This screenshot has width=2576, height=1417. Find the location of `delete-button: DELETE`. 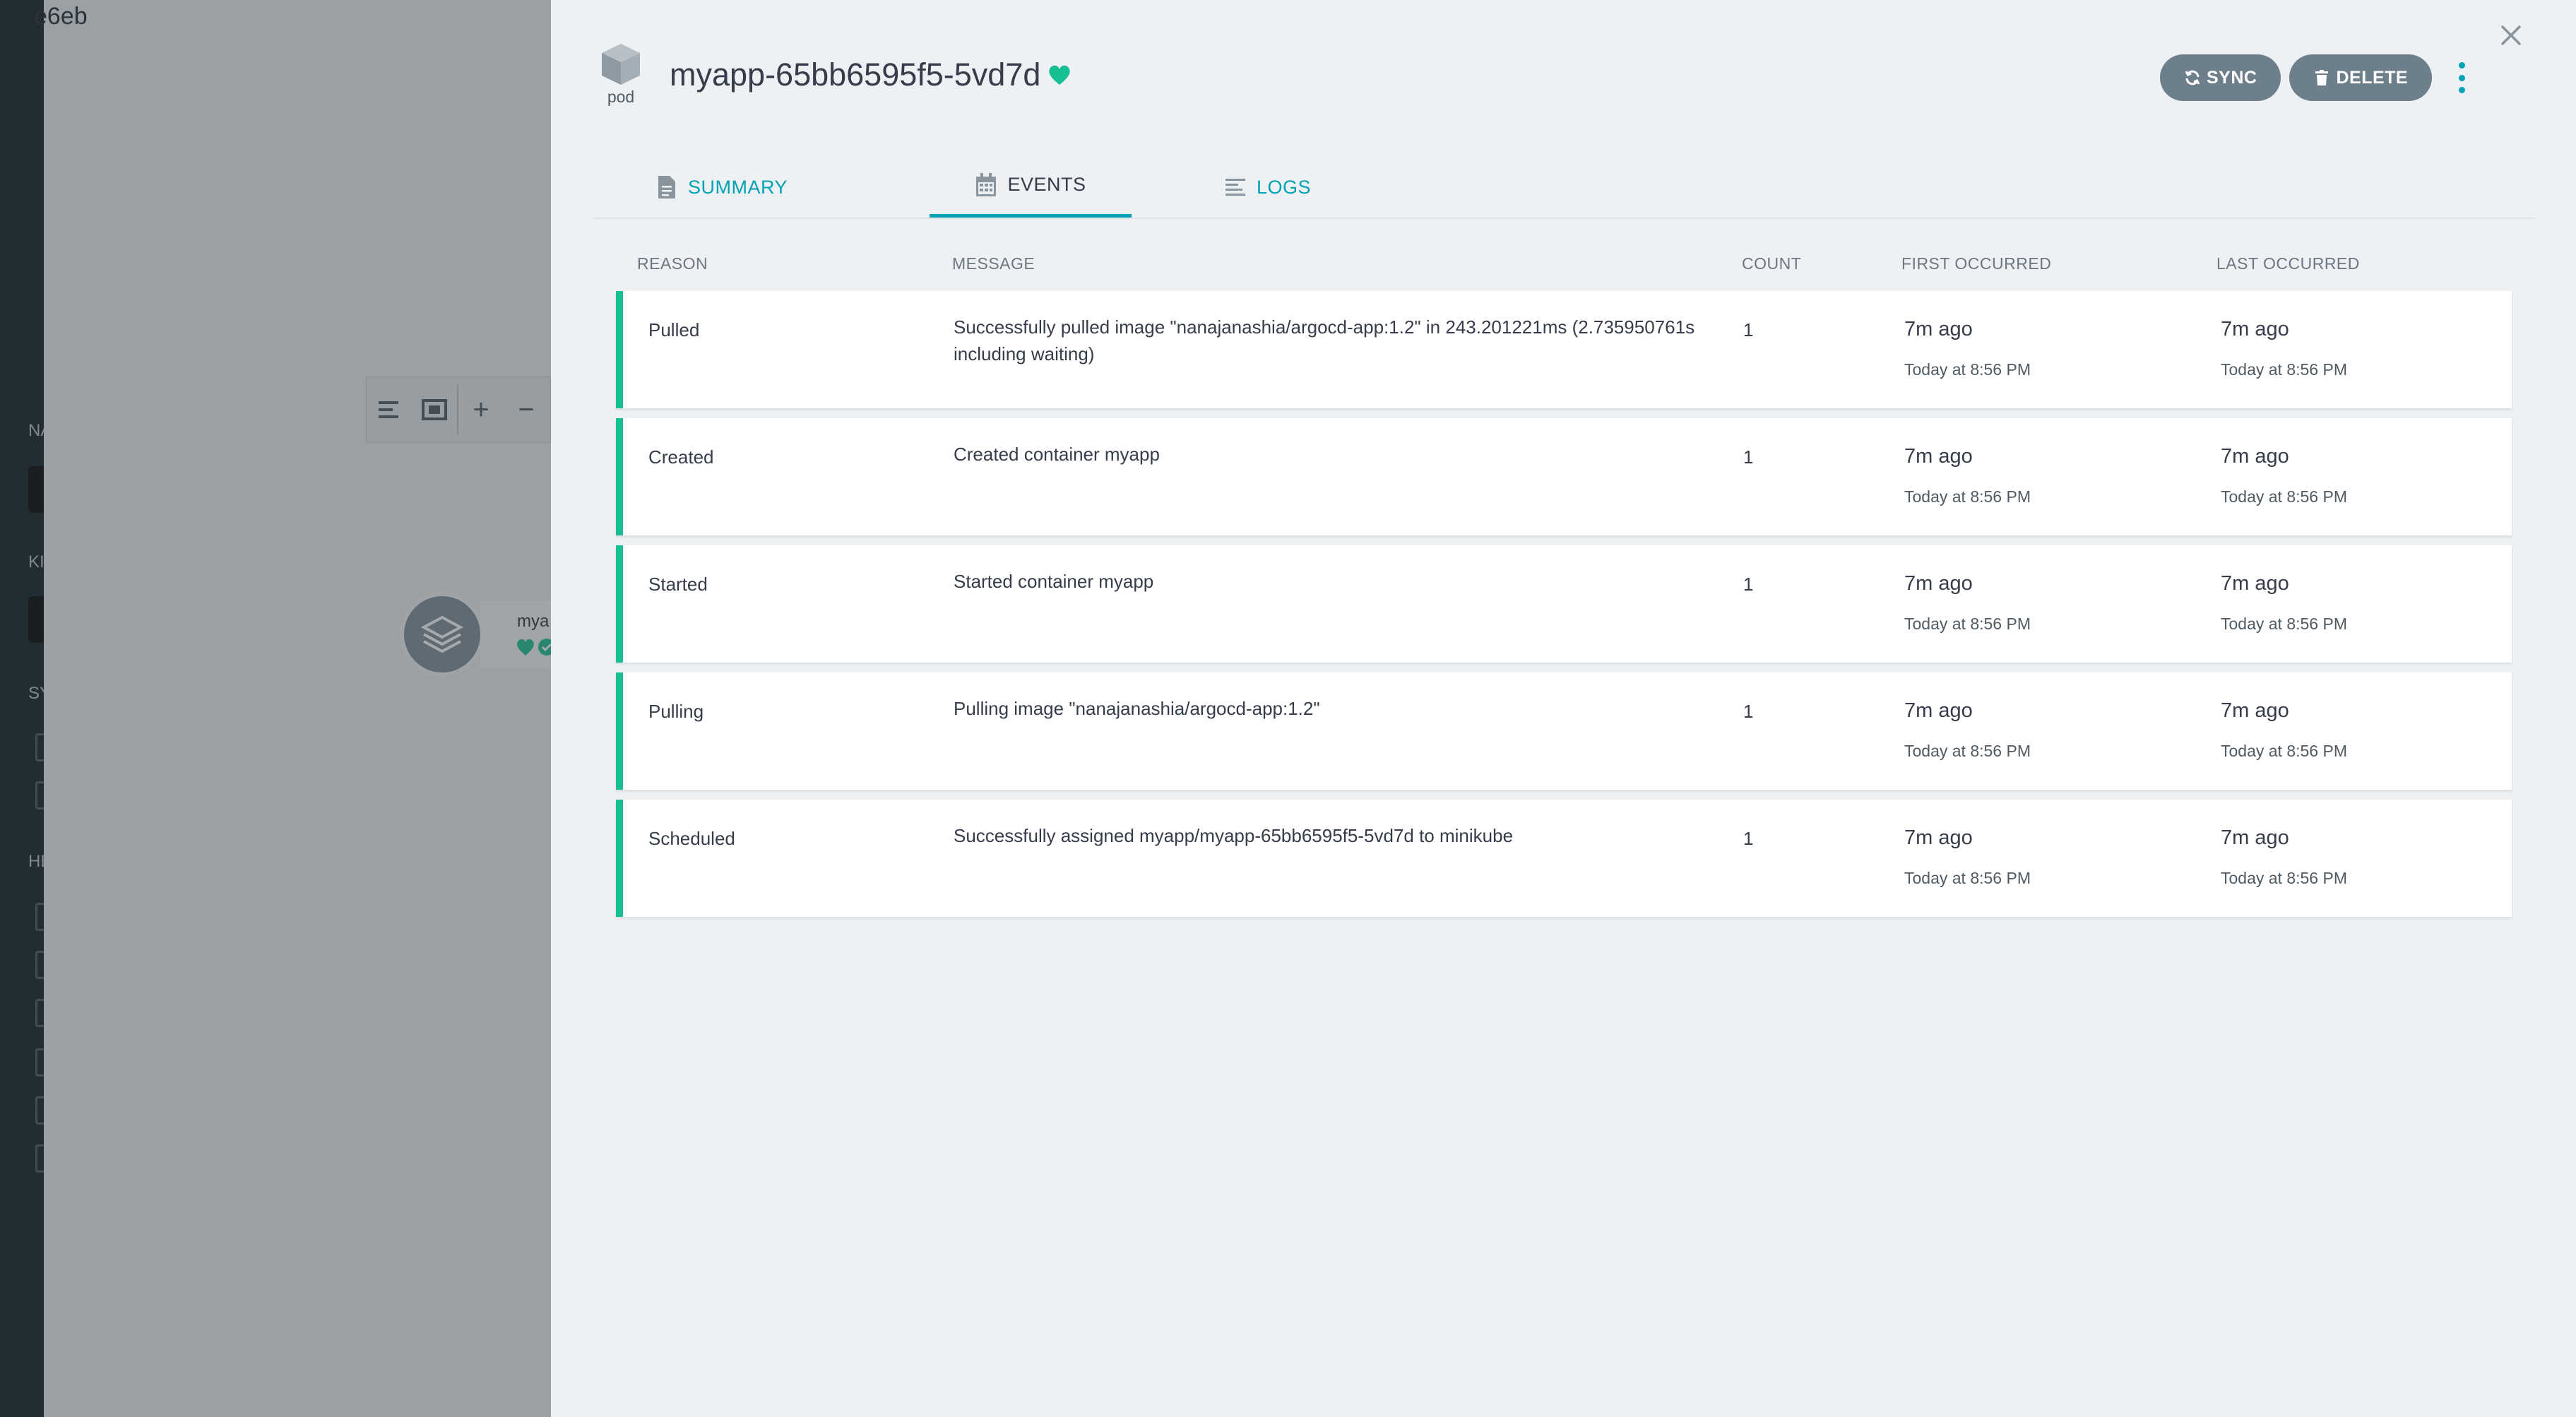

delete-button: DELETE is located at coordinates (2361, 77).